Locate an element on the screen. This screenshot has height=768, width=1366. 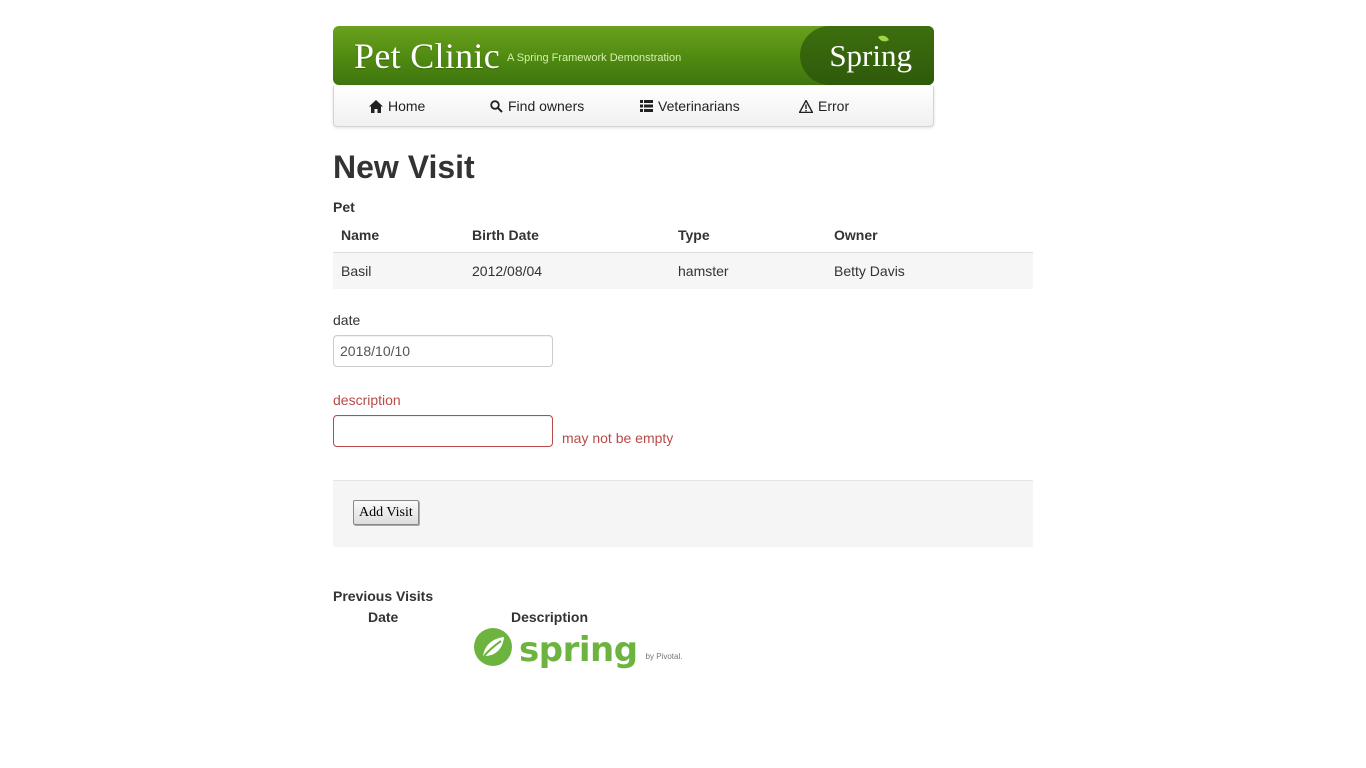
date-input is located at coordinates (443, 351).